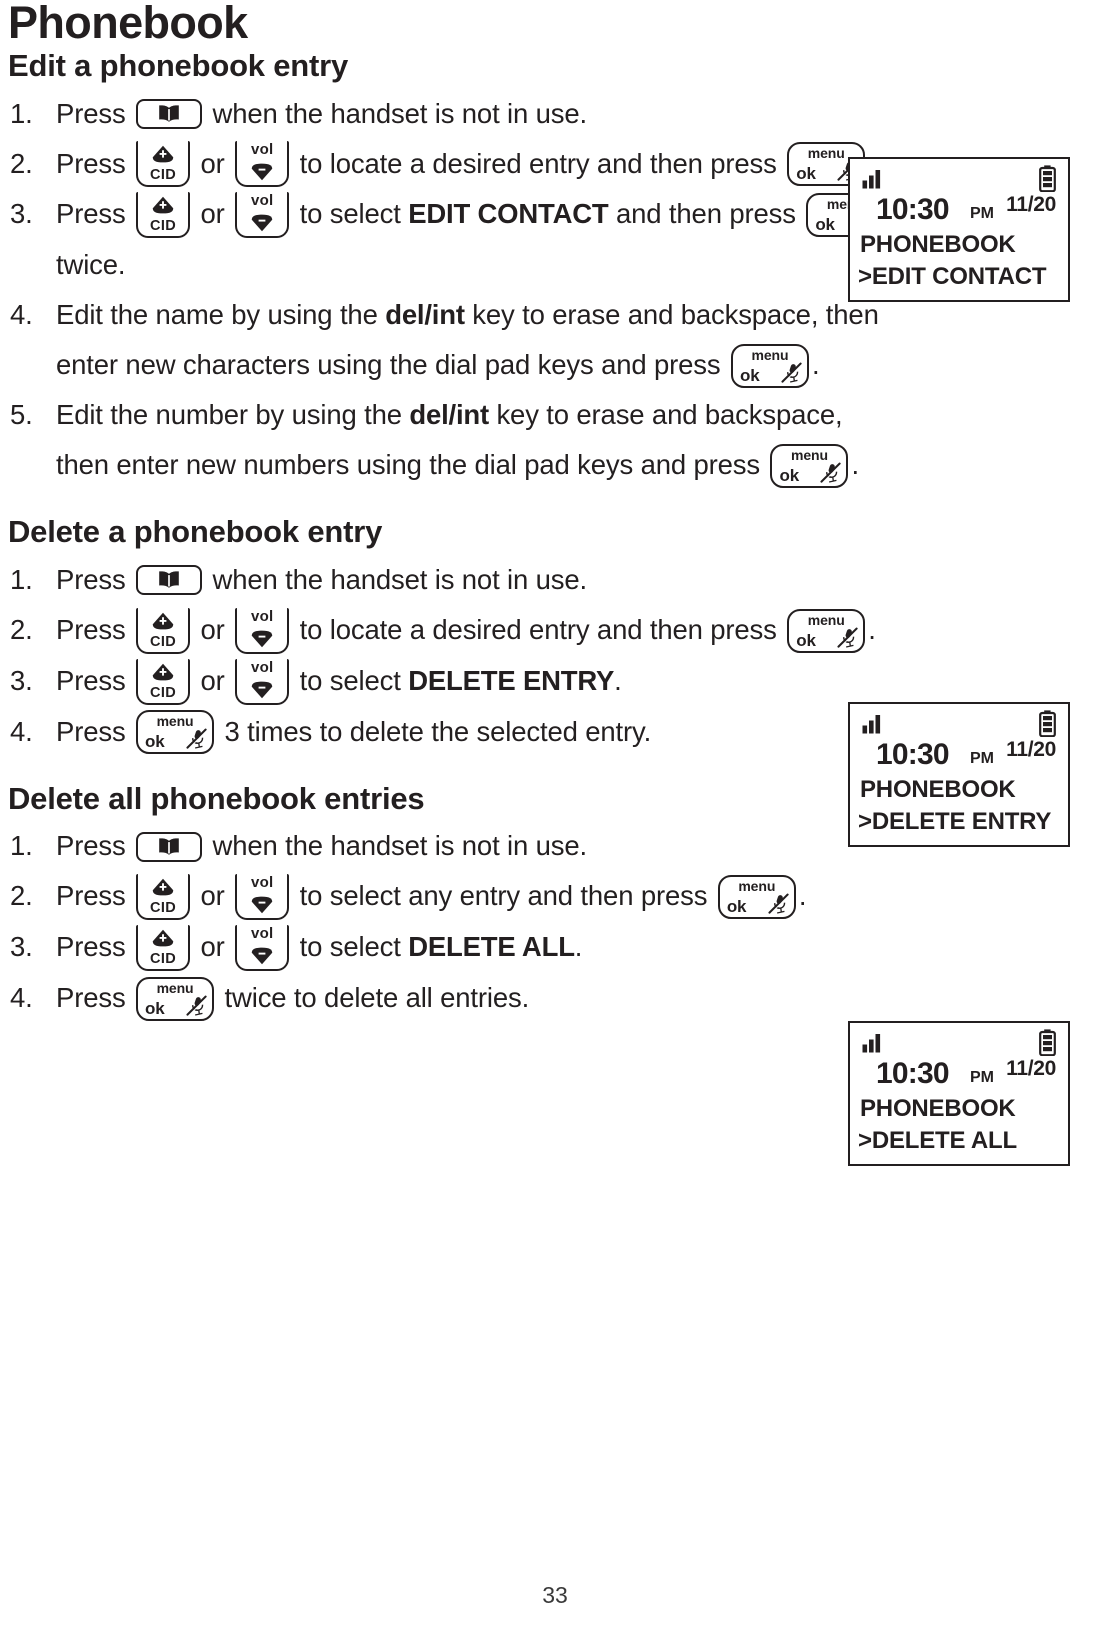 This screenshot has height=1629, width=1110. Describe the element at coordinates (959, 1075) in the screenshot. I see `lcd-time-row: 10:30 PM 11/20` at that location.